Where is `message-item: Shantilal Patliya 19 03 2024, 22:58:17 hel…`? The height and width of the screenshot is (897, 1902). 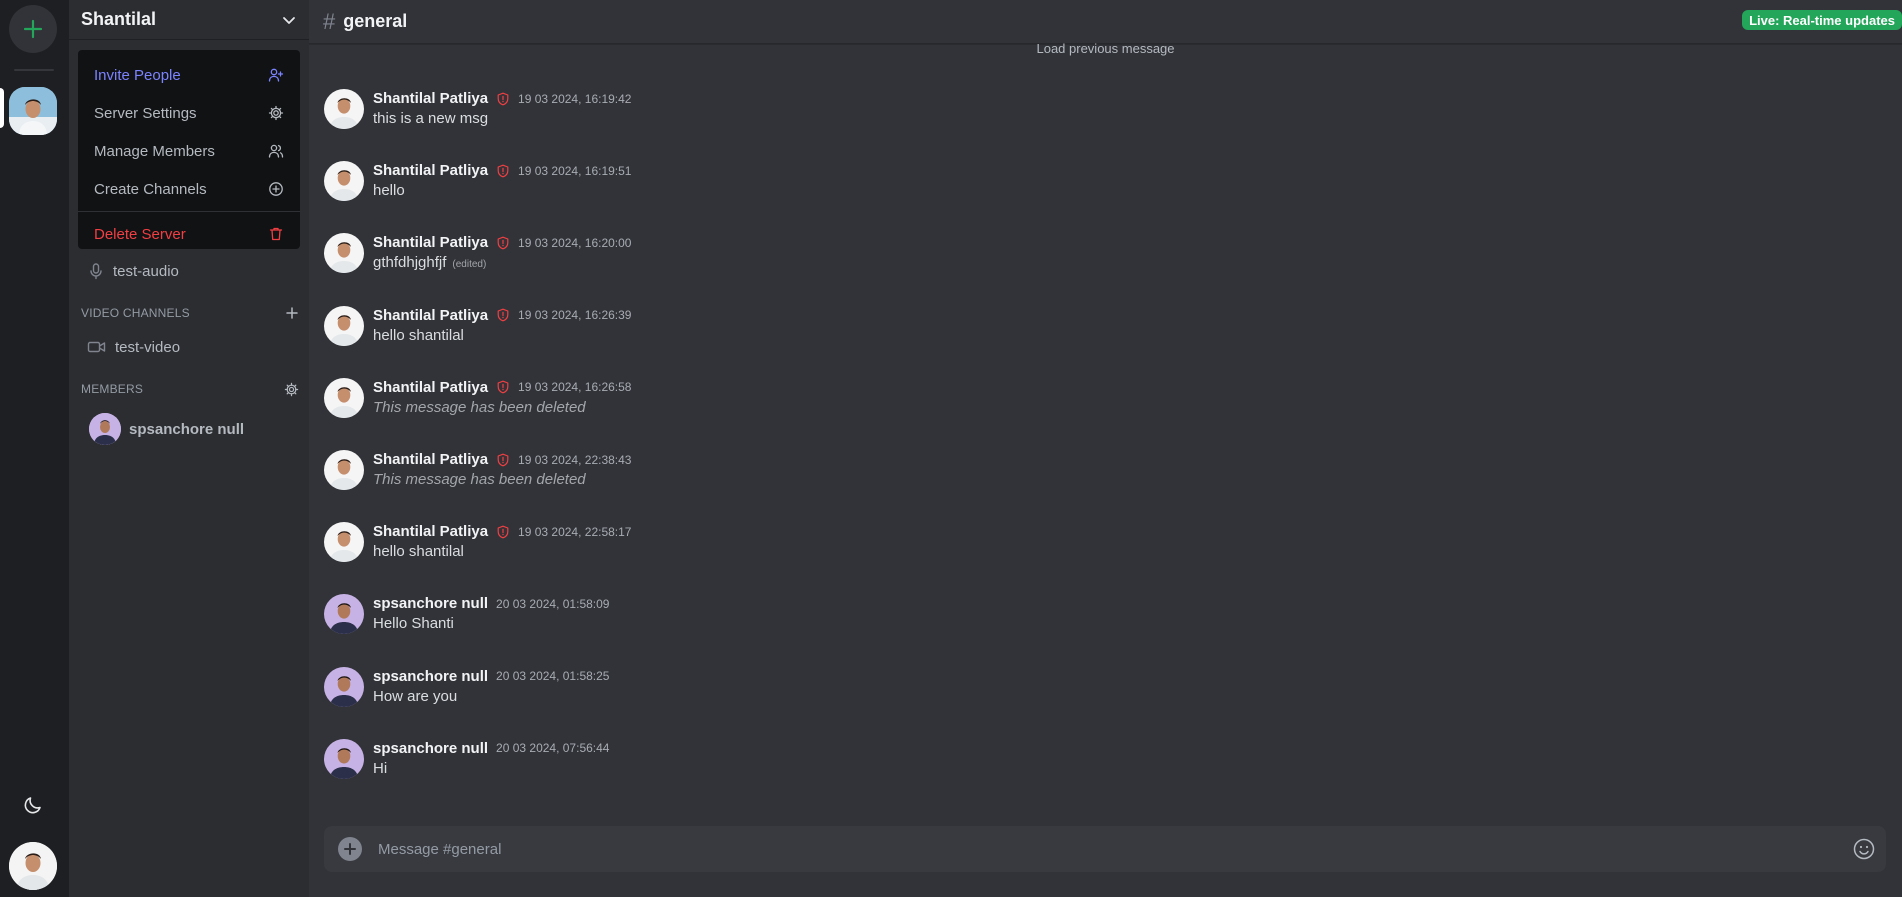
message-item: Shantilal Patliya 19 03 2024, 22:58:17 hel… is located at coordinates (1104, 552).